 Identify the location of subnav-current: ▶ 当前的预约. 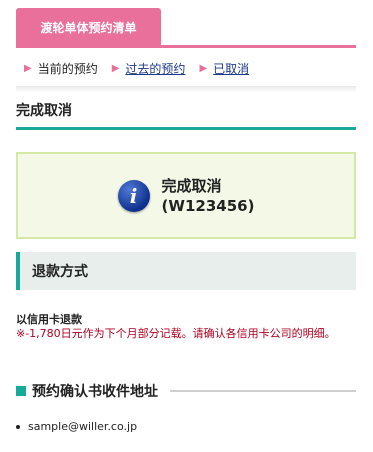
(61, 68).